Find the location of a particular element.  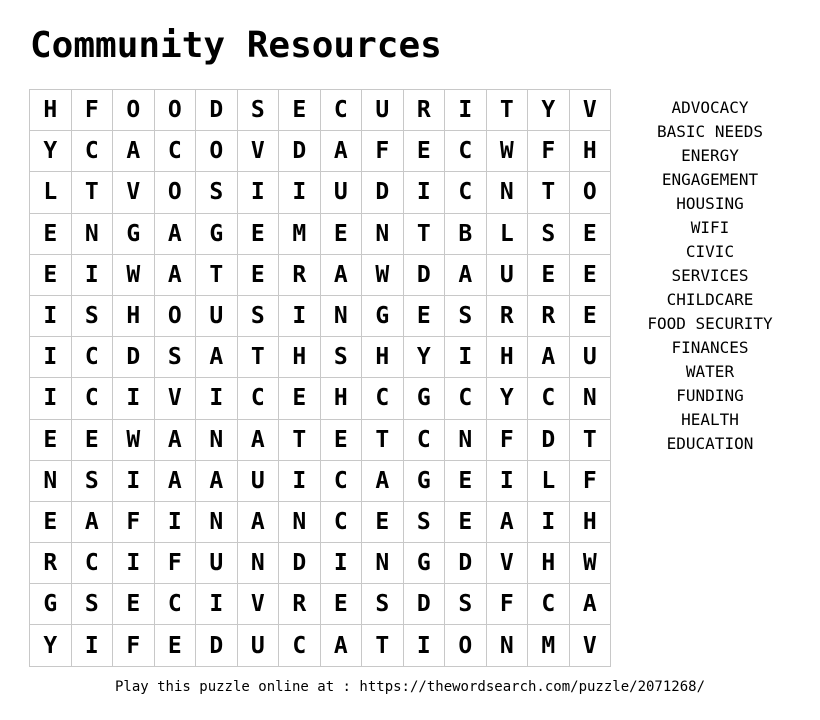

grid-cell: L is located at coordinates (506, 233).